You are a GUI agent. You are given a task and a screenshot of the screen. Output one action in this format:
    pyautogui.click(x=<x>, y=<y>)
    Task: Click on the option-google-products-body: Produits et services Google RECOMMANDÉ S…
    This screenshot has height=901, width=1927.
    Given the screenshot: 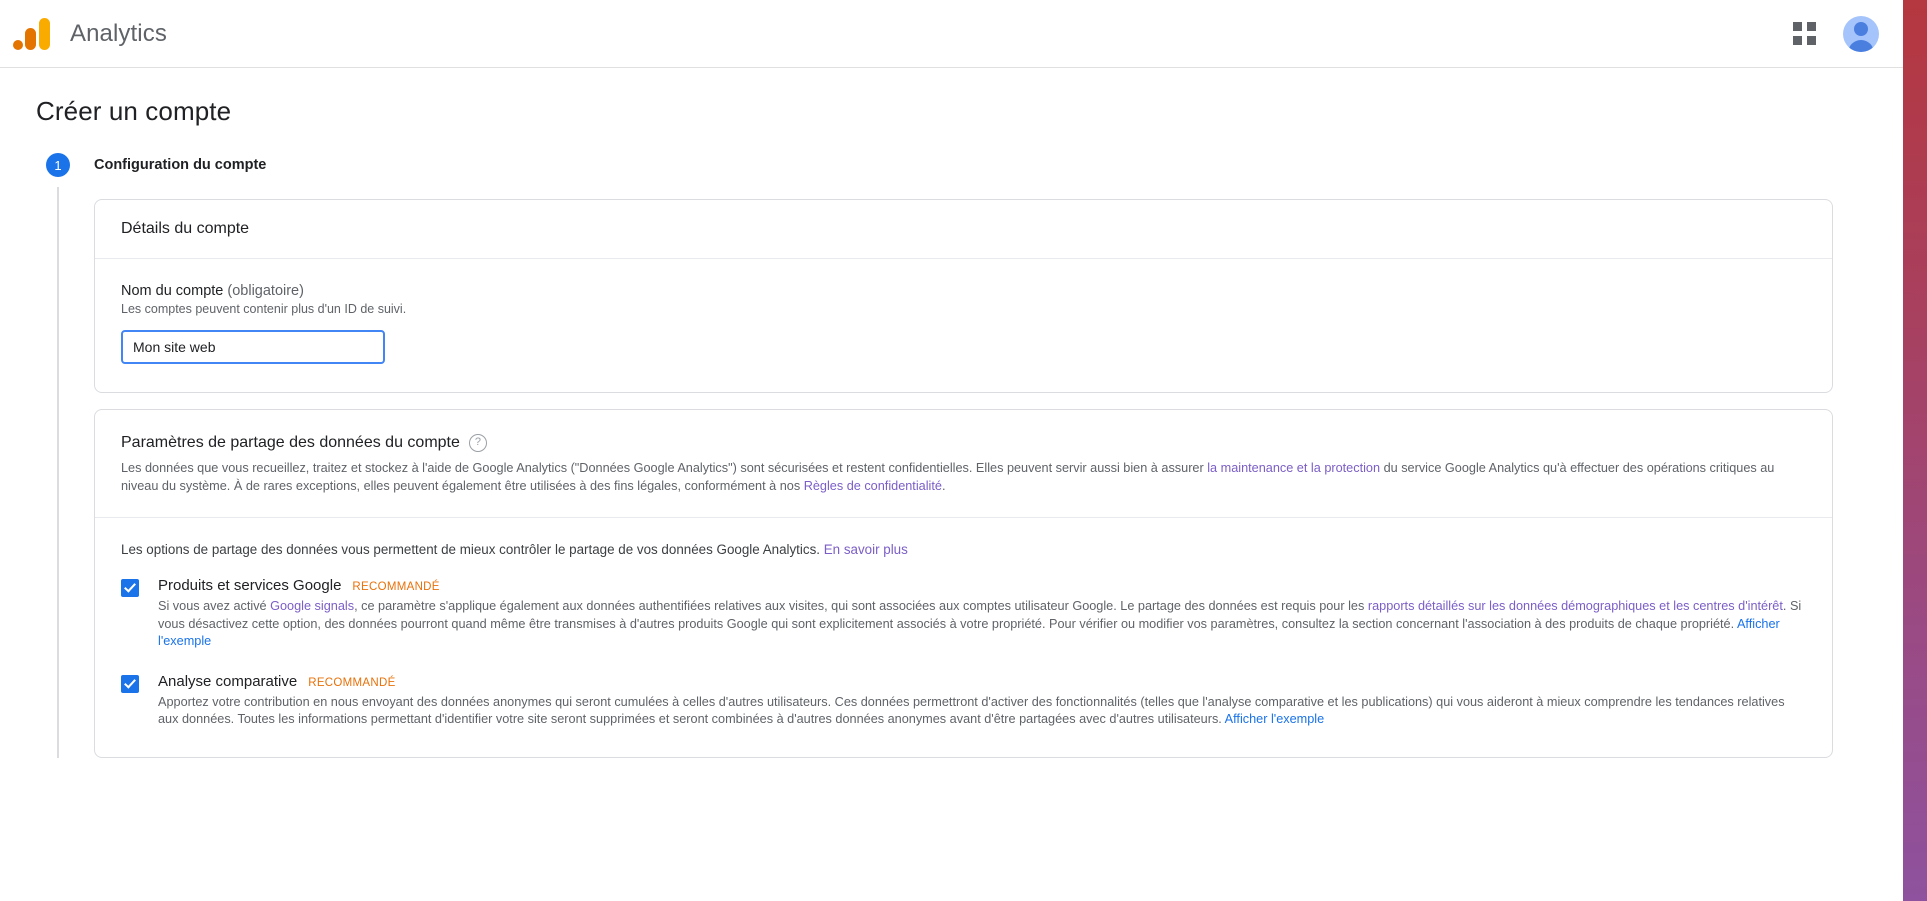 What is the action you would take?
    pyautogui.click(x=982, y=614)
    